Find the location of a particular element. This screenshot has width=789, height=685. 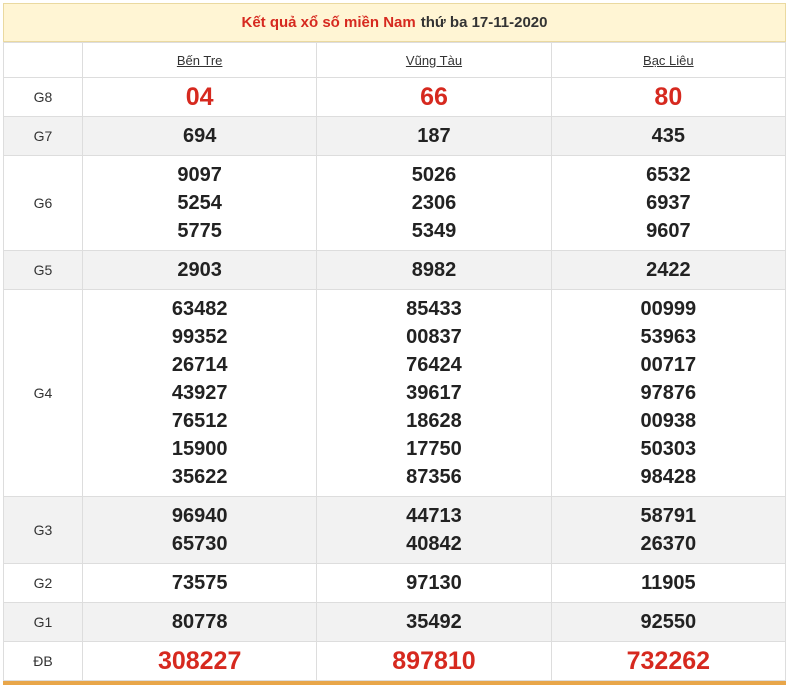

prize-number: 11905 is located at coordinates (668, 583).